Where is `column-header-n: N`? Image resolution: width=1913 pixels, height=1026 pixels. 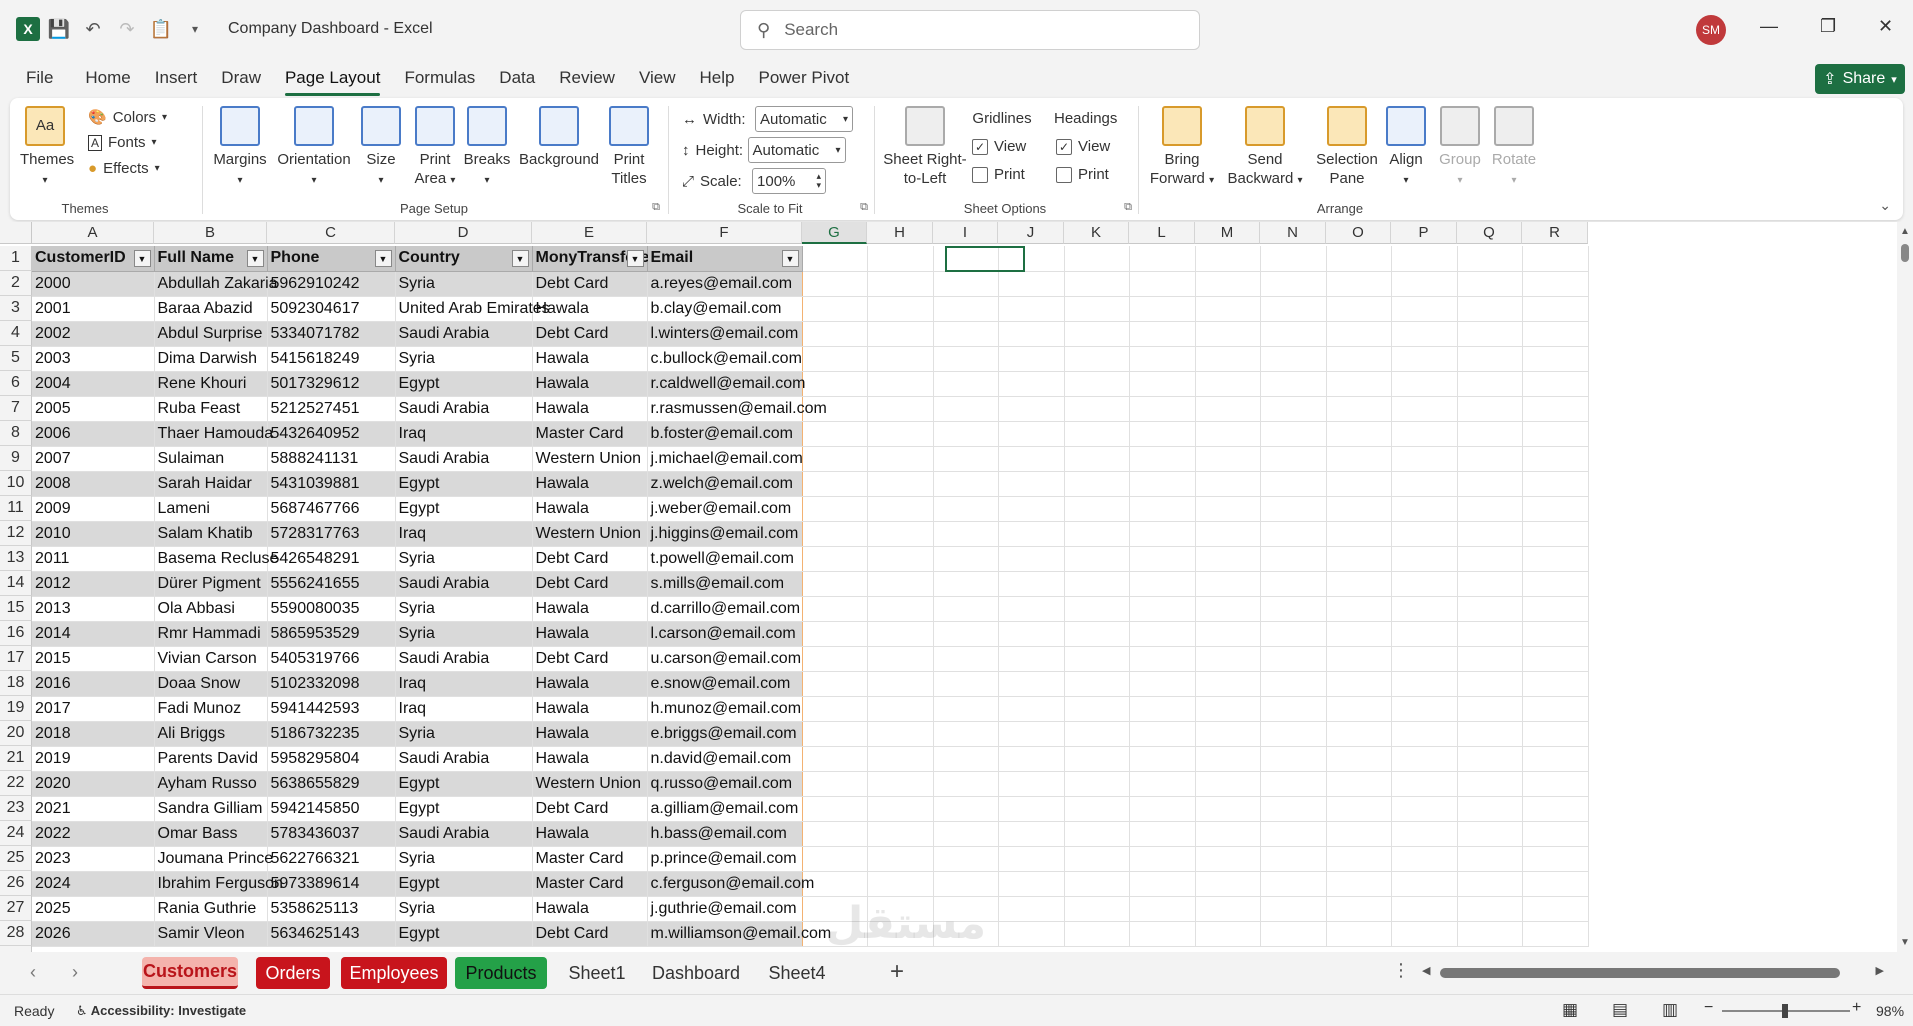 column-header-n: N is located at coordinates (1293, 233).